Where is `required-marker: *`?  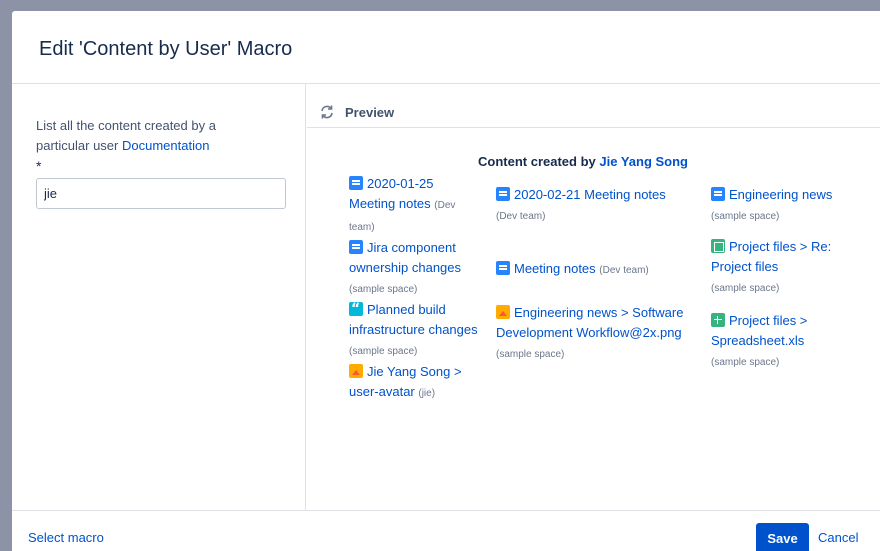 required-marker: * is located at coordinates (39, 166).